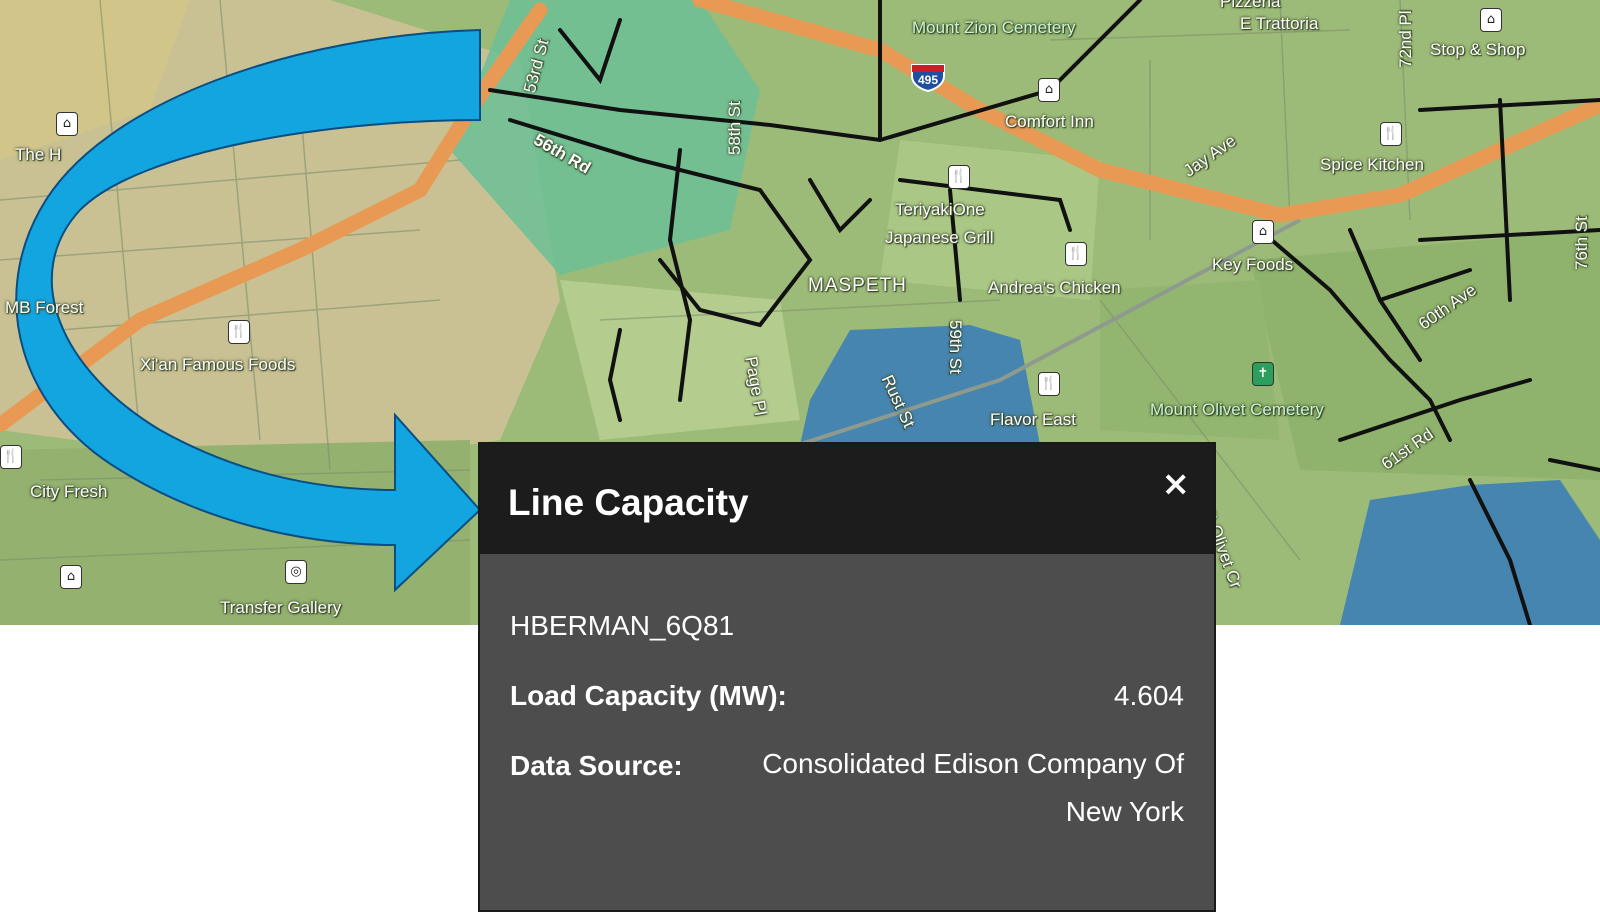 This screenshot has height=912, width=1600. Describe the element at coordinates (1478, 49) in the screenshot. I see `map-label-store: Stop & Shop` at that location.